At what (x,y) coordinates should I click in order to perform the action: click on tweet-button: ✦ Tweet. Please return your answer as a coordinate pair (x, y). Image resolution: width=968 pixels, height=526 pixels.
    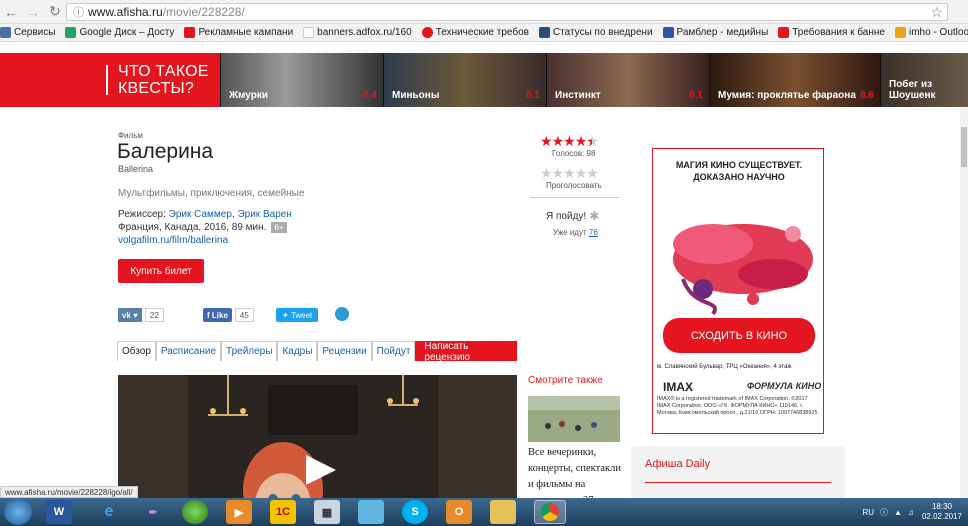
    Looking at the image, I should click on (297, 315).